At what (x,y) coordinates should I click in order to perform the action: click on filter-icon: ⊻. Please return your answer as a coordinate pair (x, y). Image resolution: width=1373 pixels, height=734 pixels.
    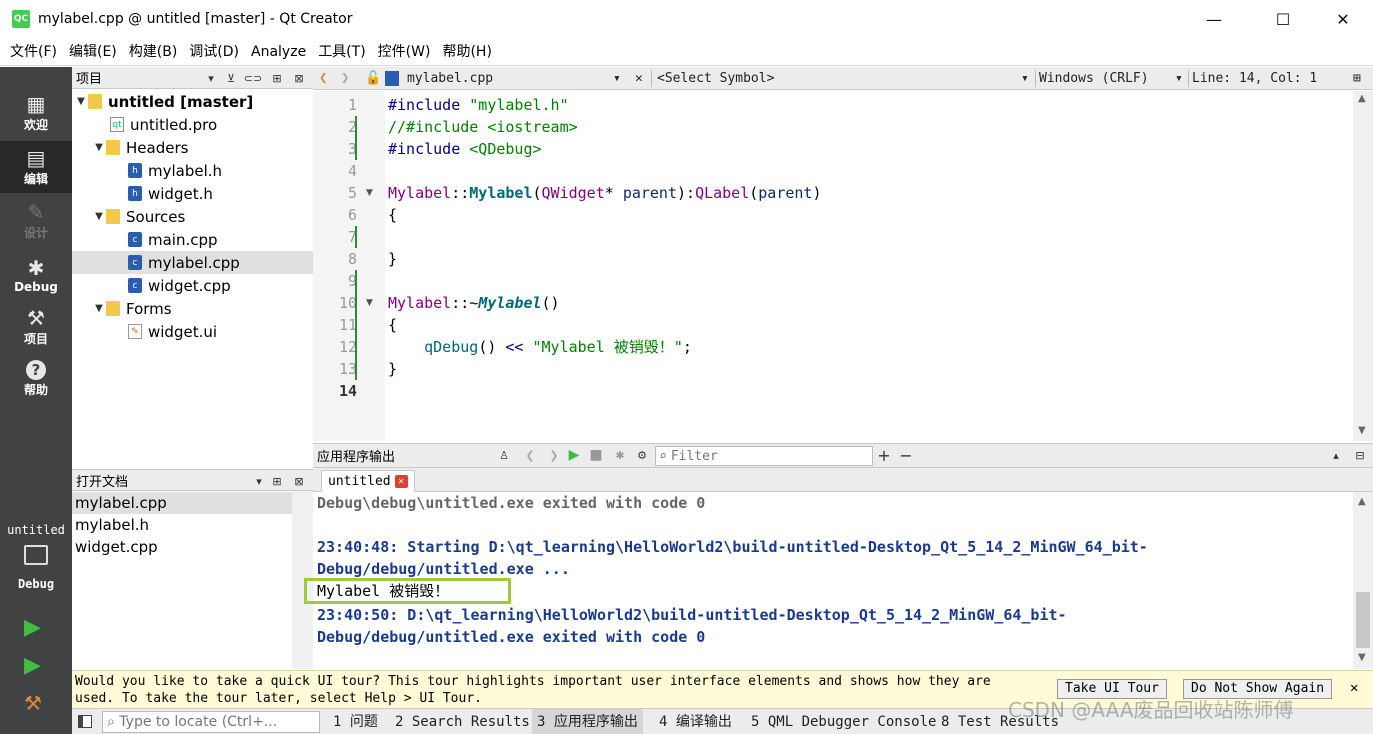
    Looking at the image, I should click on (231, 78).